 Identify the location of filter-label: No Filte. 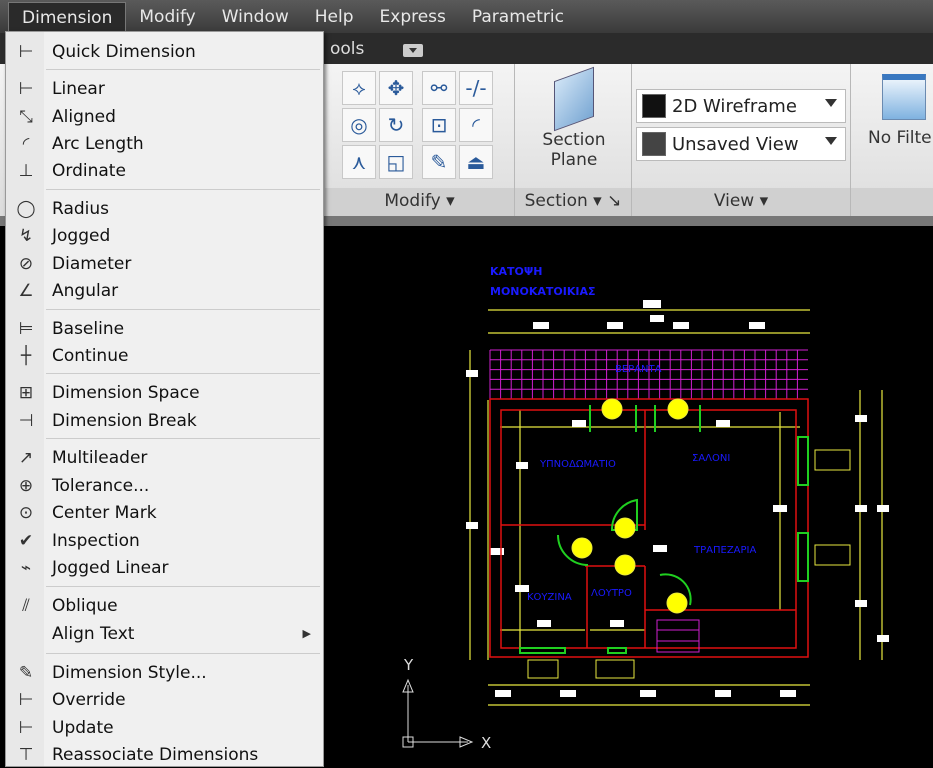
(900, 138).